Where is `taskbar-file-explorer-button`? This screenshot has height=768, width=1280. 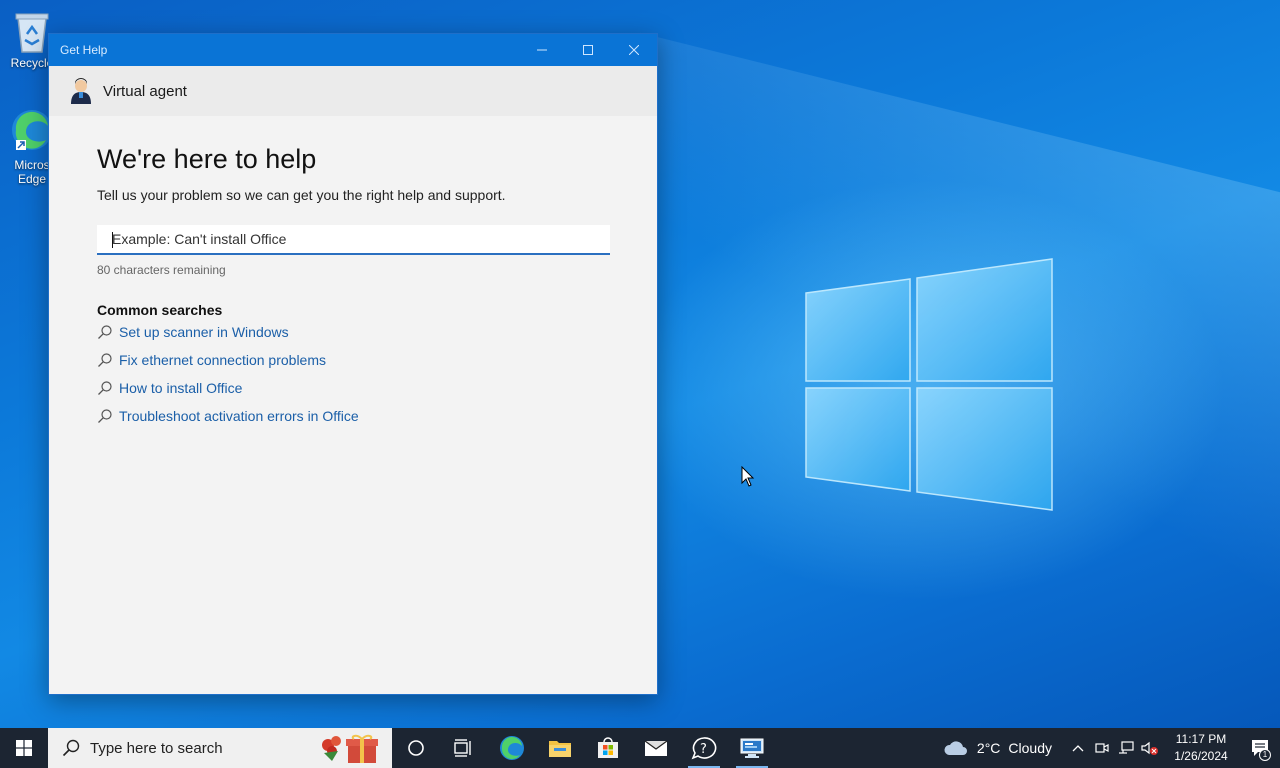 taskbar-file-explorer-button is located at coordinates (560, 748).